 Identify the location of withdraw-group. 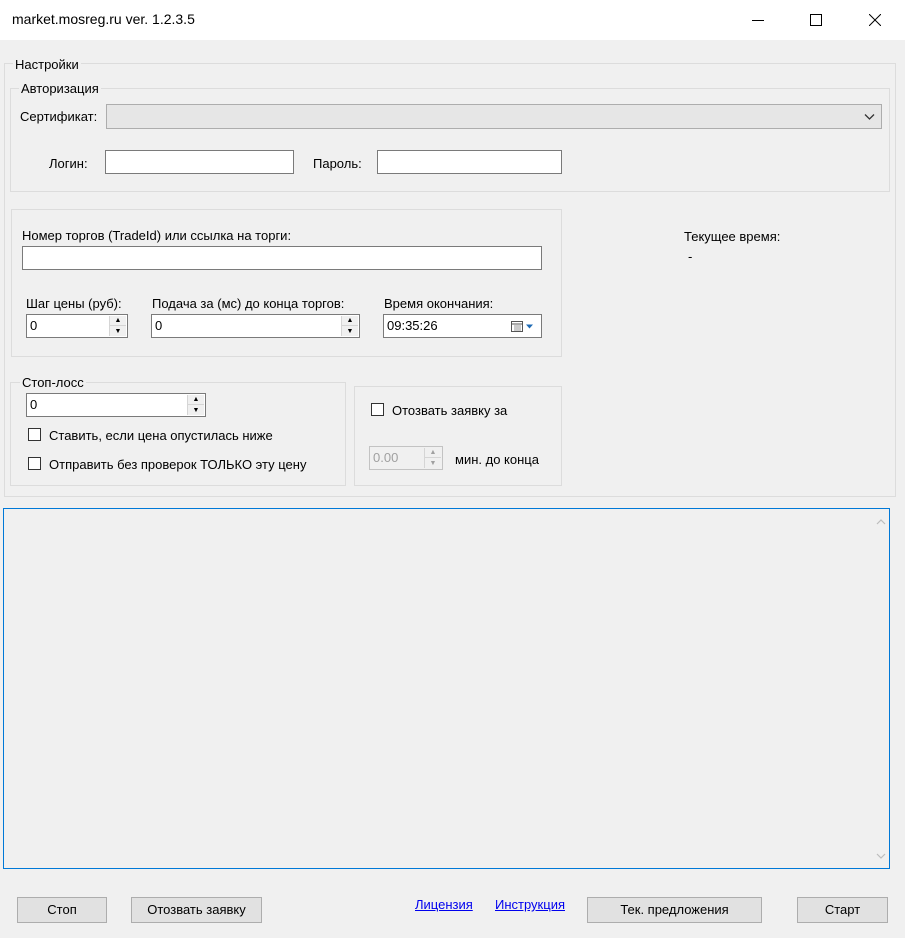
(458, 436).